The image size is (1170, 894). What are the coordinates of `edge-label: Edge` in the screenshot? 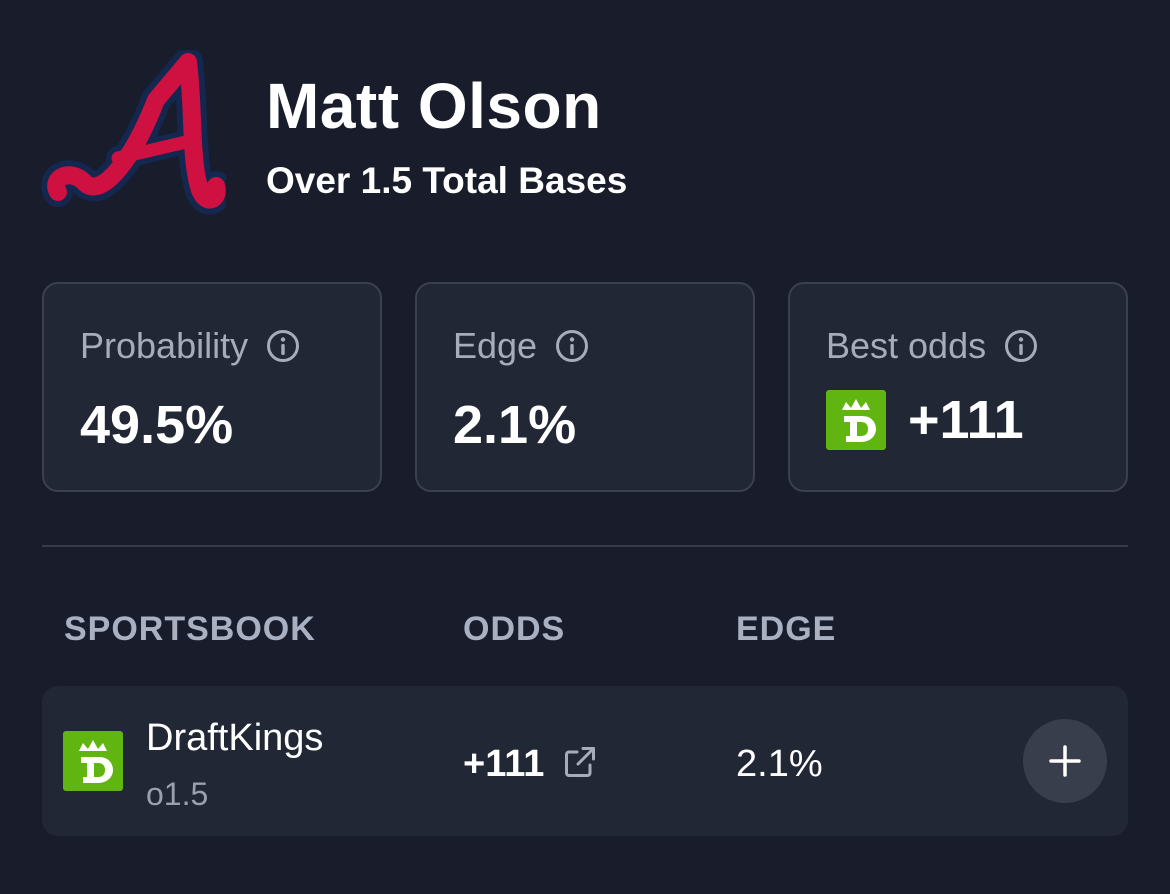 It's located at (495, 345).